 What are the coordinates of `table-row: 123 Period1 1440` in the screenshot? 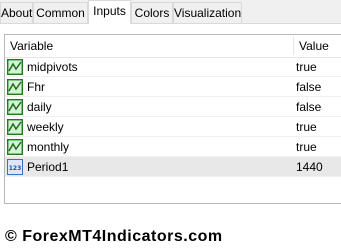 It's located at (173, 167).